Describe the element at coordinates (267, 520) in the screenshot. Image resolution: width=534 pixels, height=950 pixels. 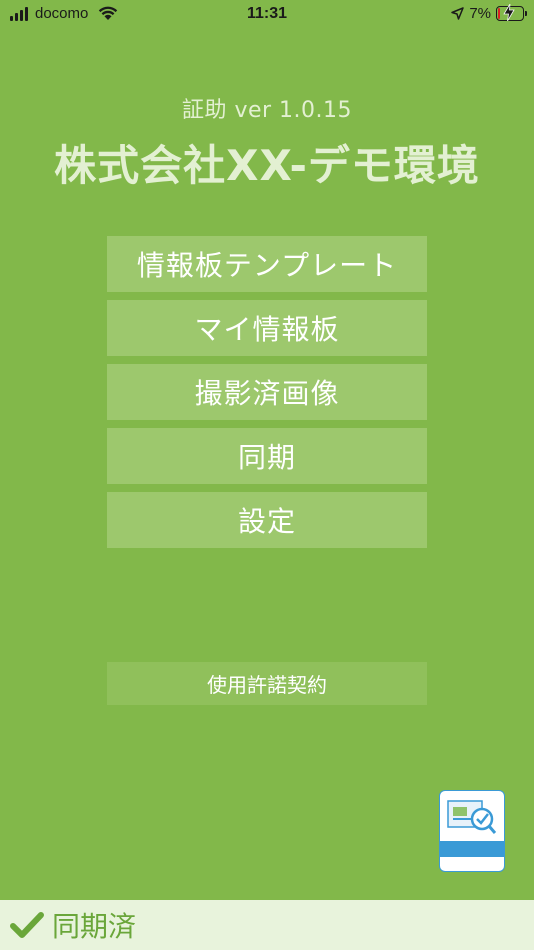
I see `settings-button: 設定` at that location.